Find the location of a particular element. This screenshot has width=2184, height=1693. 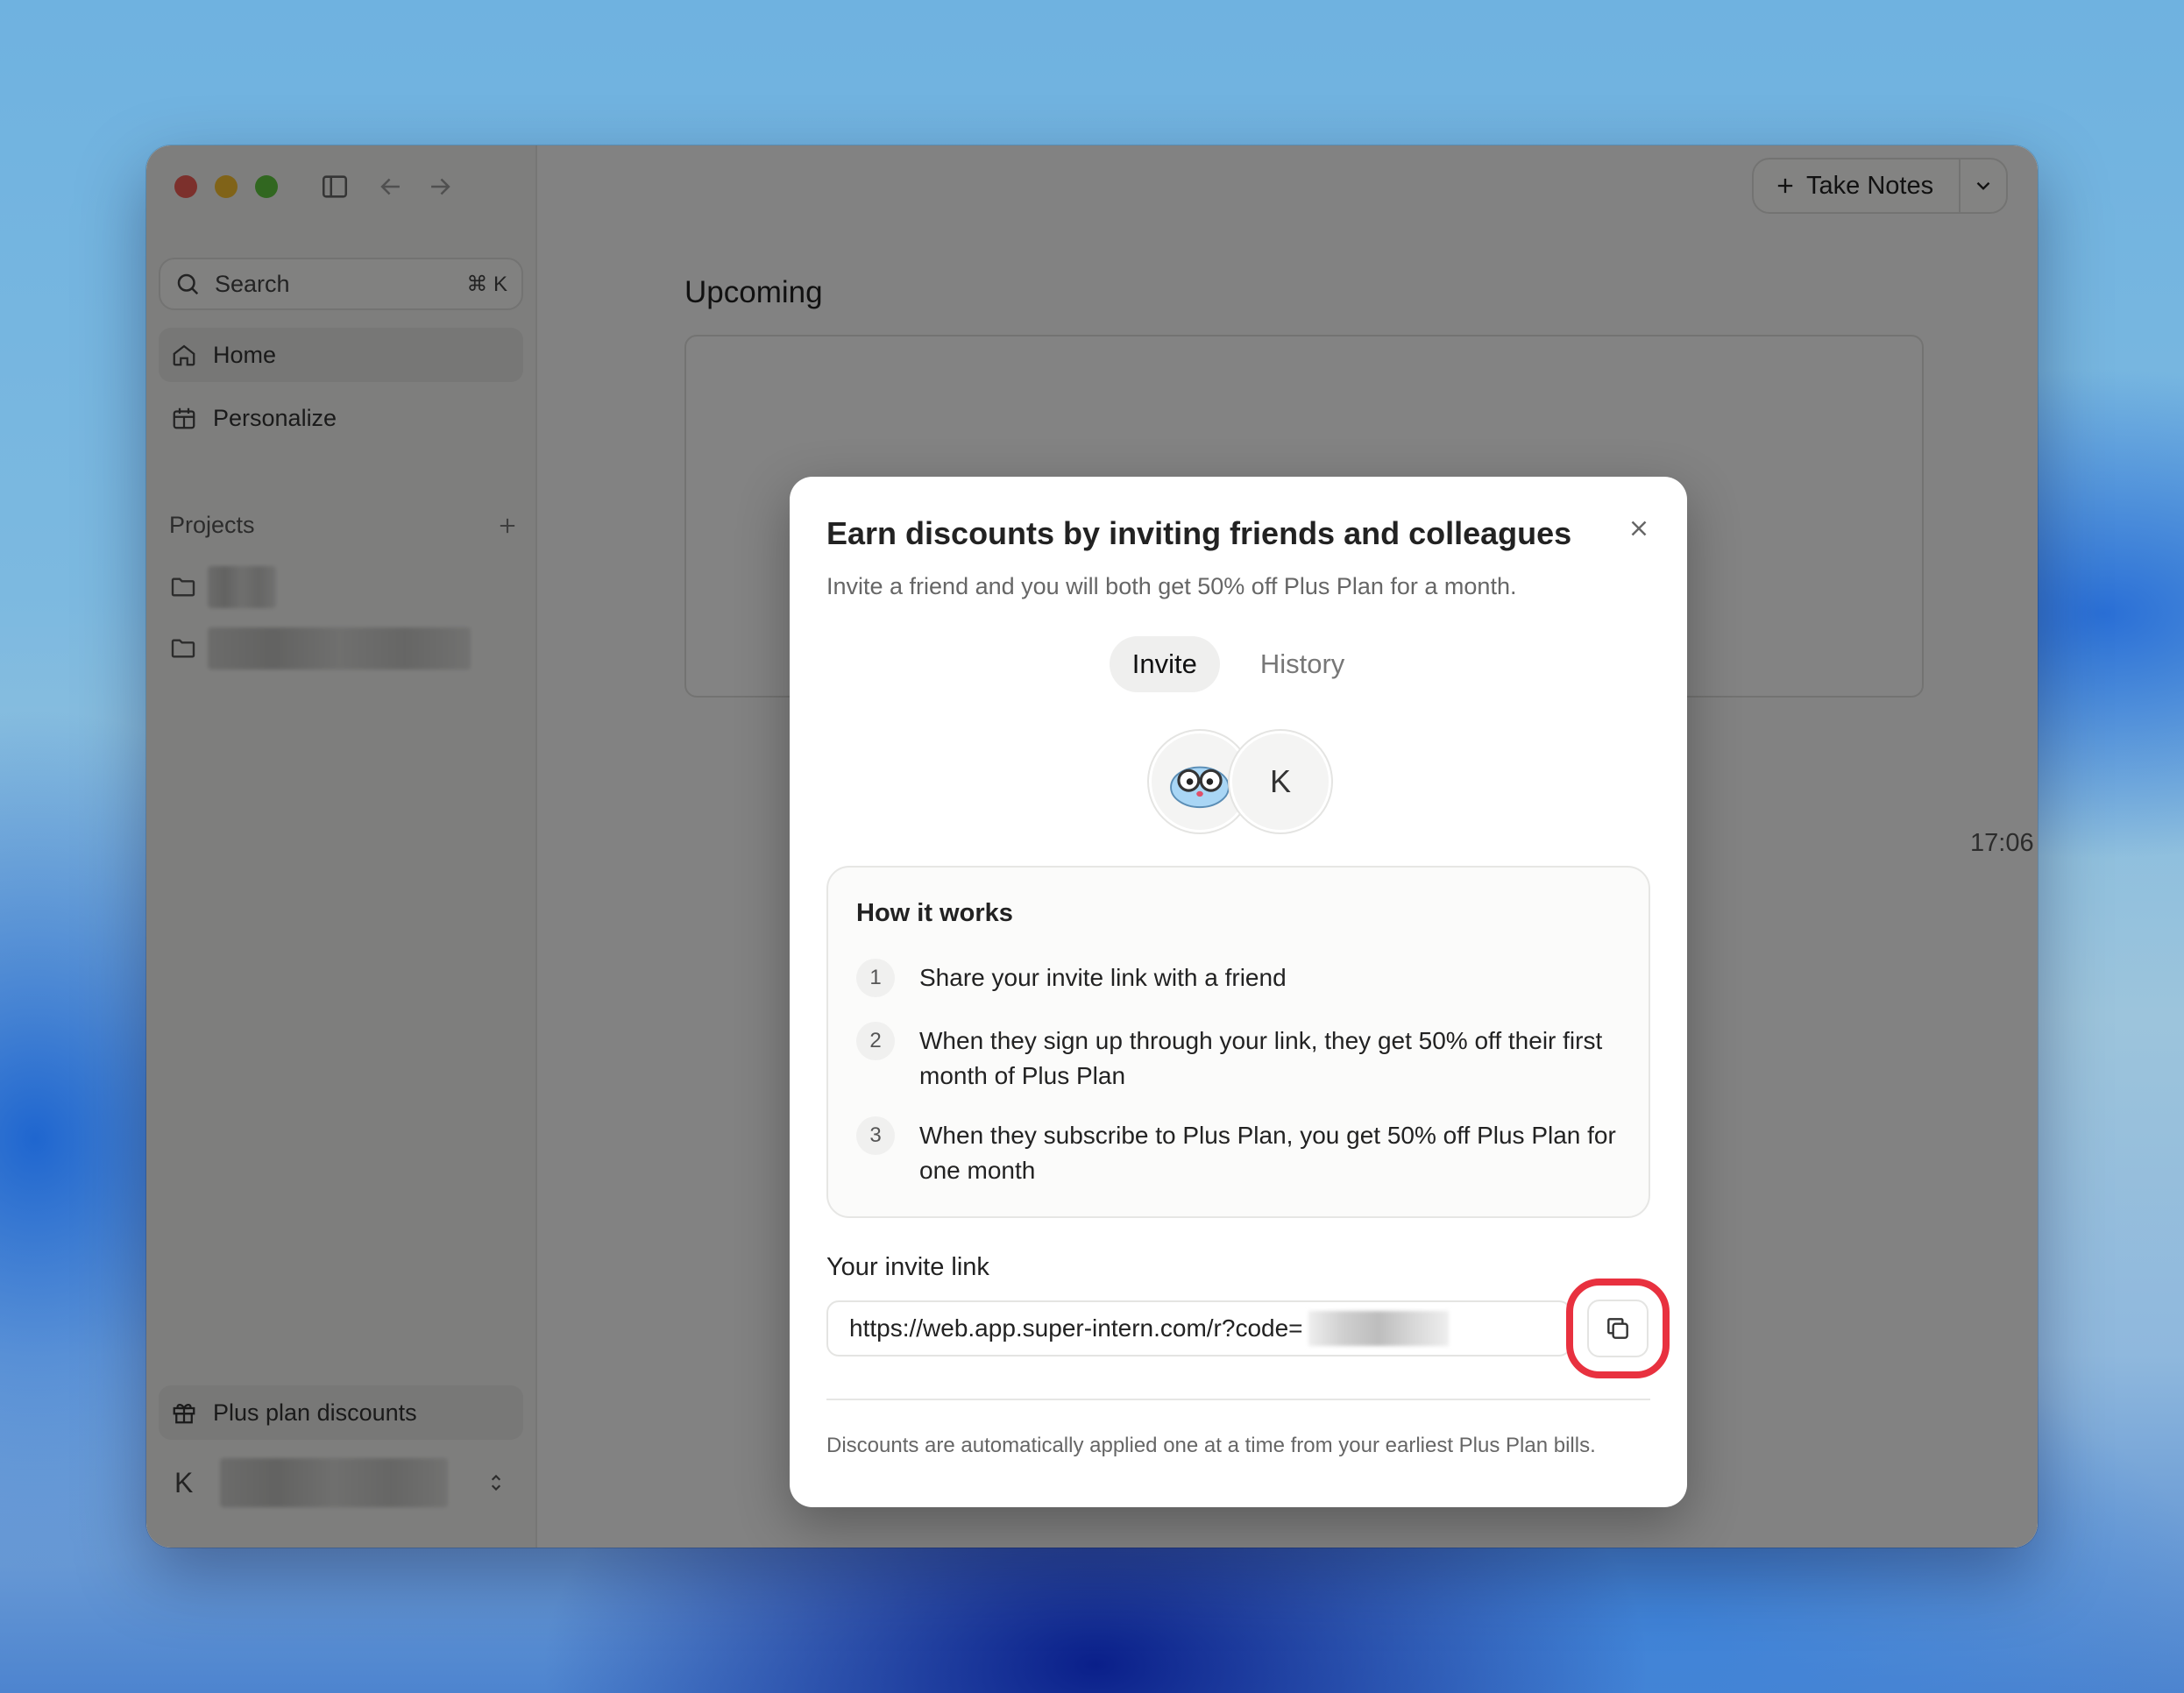

avatar-pair: K is located at coordinates (1240, 781).